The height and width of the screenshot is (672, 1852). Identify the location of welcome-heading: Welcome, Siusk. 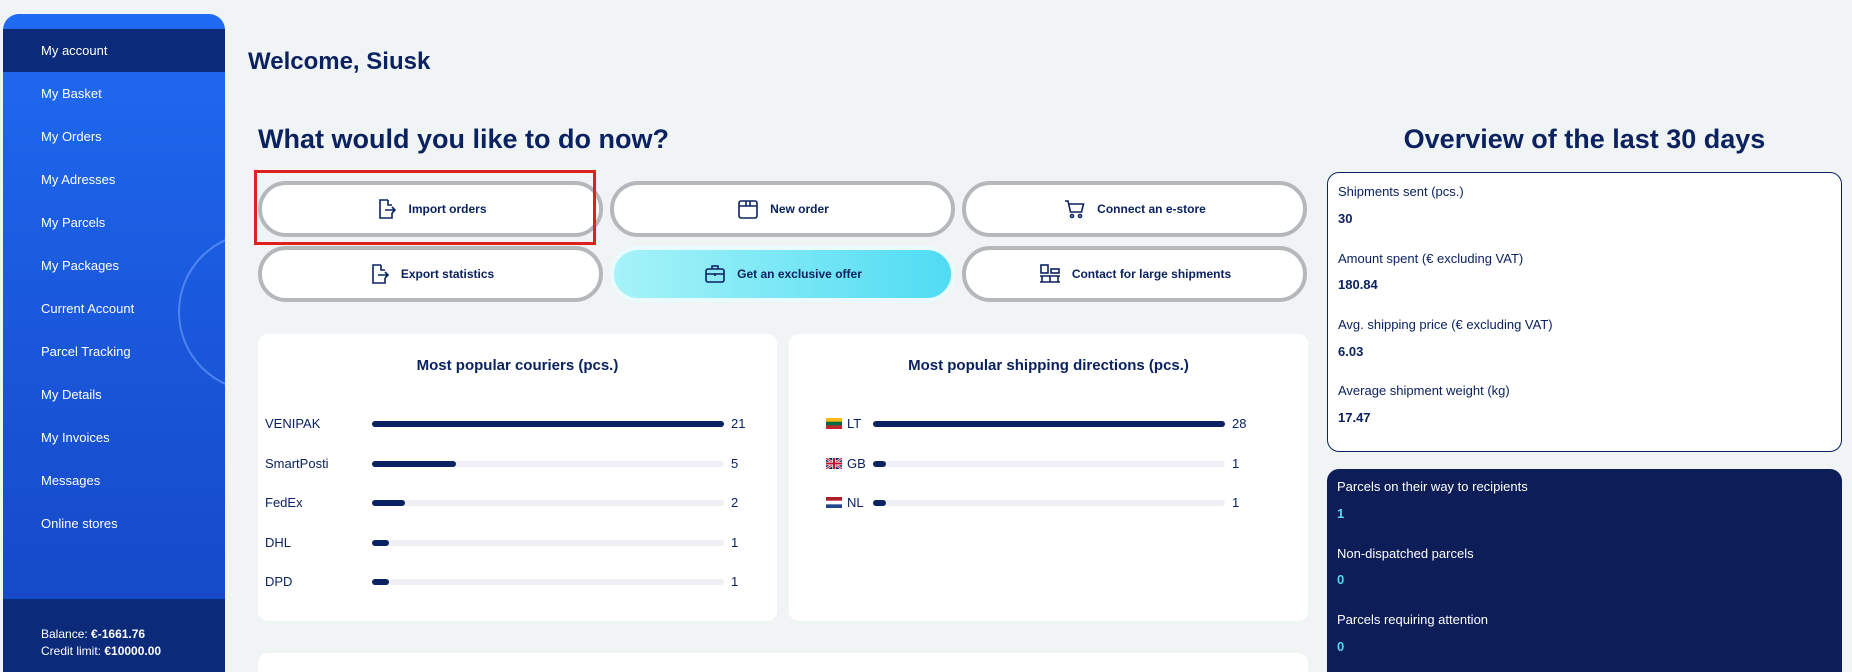
(339, 61).